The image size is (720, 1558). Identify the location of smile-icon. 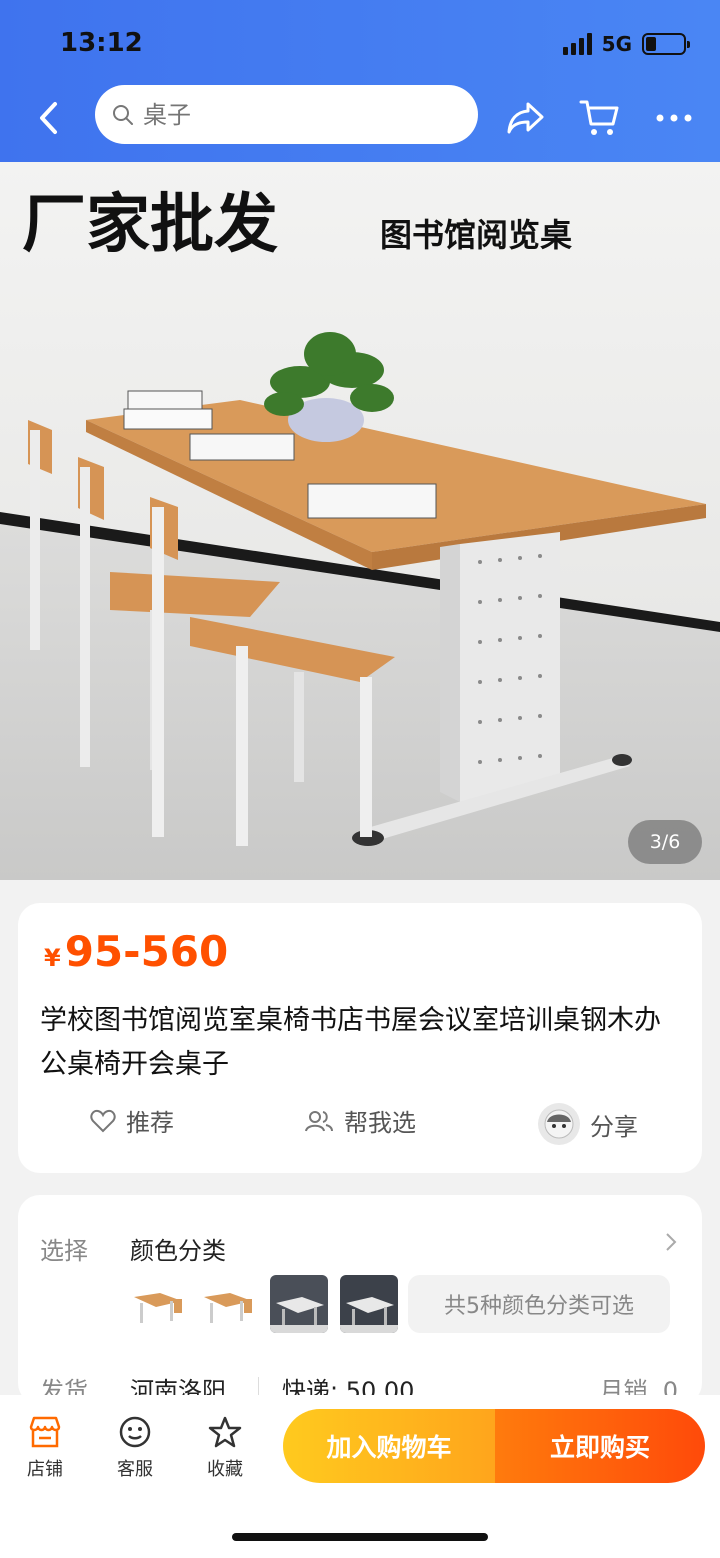
(135, 1432).